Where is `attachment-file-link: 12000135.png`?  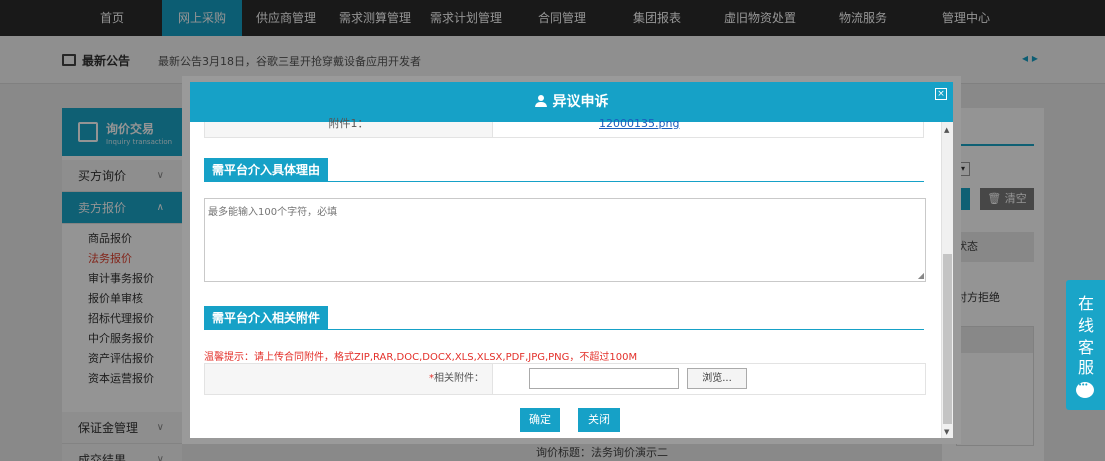
attachment-file-link: 12000135.png is located at coordinates (639, 123).